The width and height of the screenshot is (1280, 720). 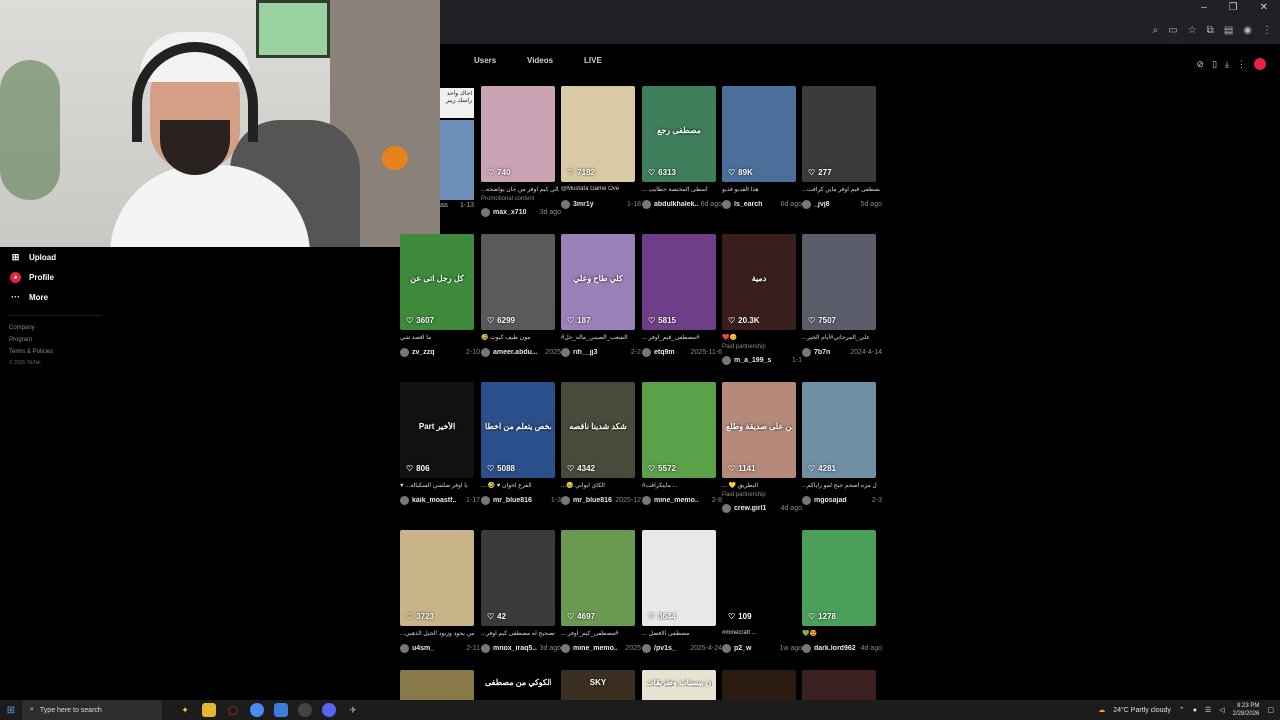 What do you see at coordinates (841, 189) in the screenshot?
I see `video-caption: ...مصطفى قيم اوفر ماين كرافت` at bounding box center [841, 189].